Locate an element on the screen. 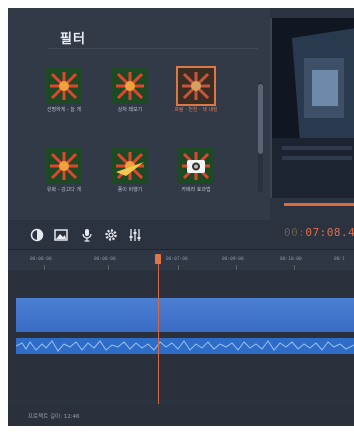 The image size is (354, 434). filter-thumbnail-selected is located at coordinates (196, 86).